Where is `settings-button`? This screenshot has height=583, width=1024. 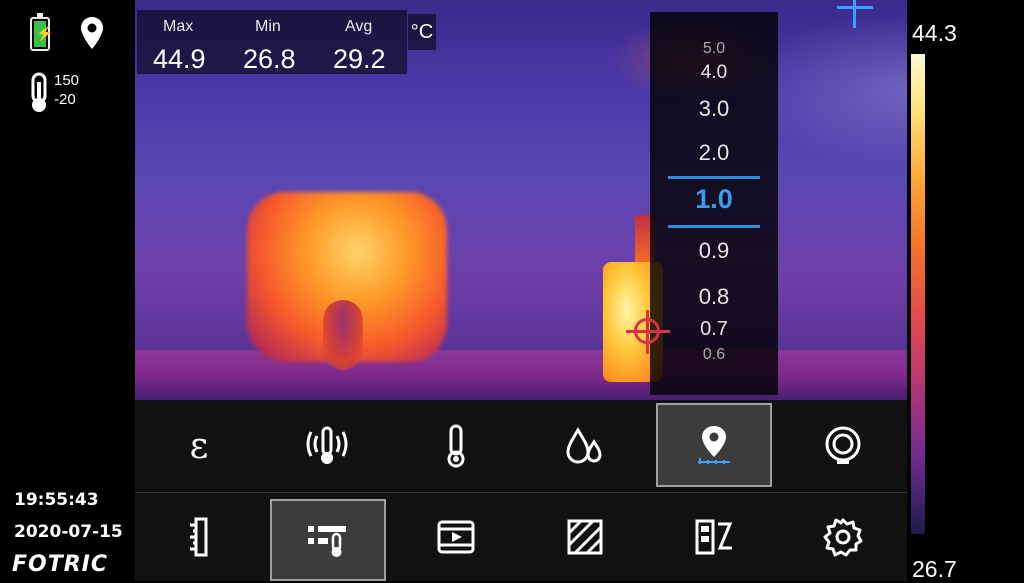 settings-button is located at coordinates (843, 537).